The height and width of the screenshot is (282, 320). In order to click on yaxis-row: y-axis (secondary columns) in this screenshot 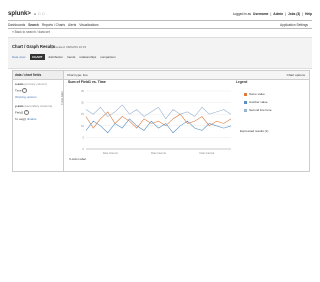, I will do `click(38, 106)`.